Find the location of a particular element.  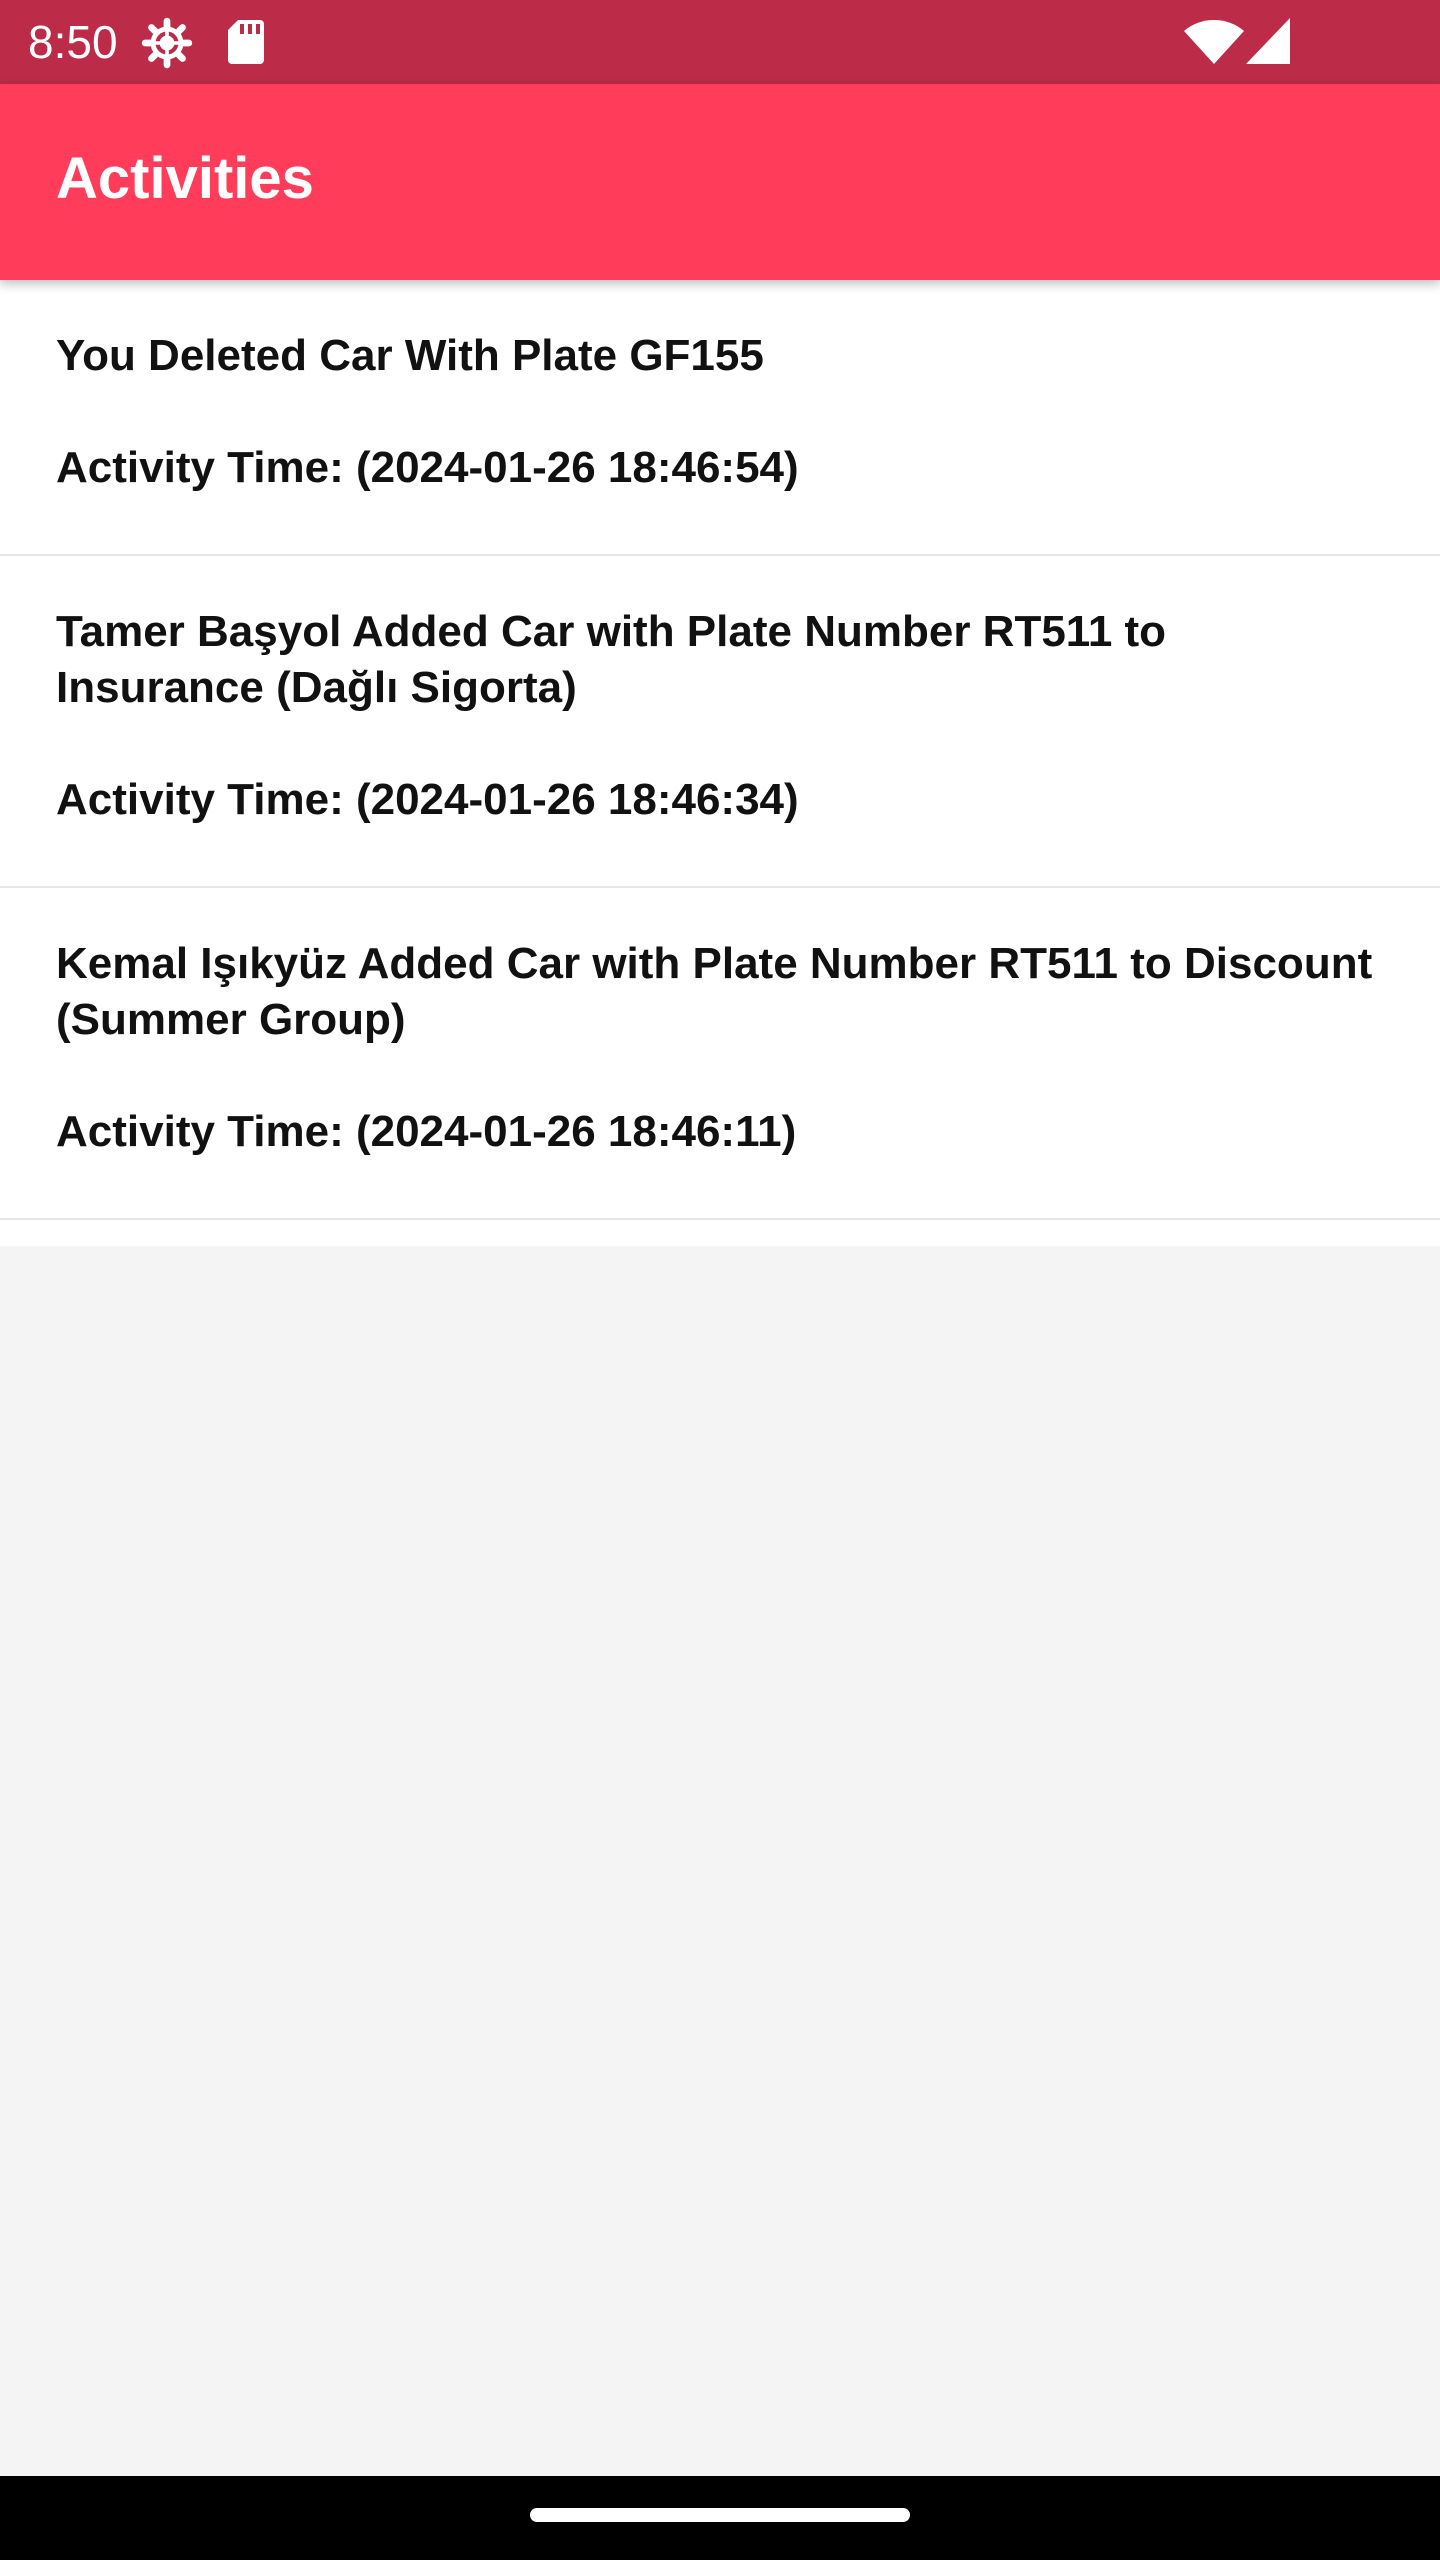

list-footer-spacer is located at coordinates (720, 1233).